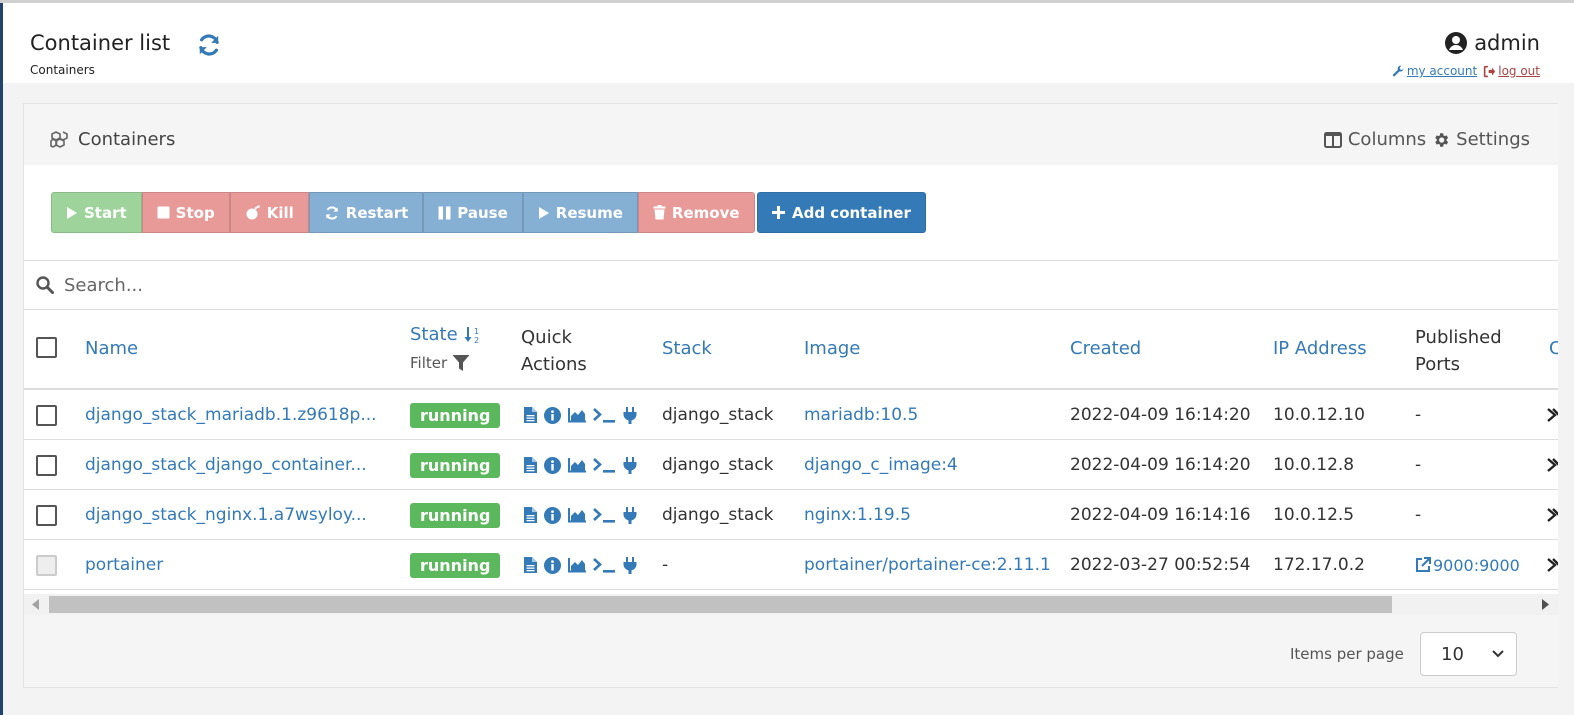 Image resolution: width=1574 pixels, height=715 pixels. I want to click on scroll-right-arrow-icon, so click(1545, 604).